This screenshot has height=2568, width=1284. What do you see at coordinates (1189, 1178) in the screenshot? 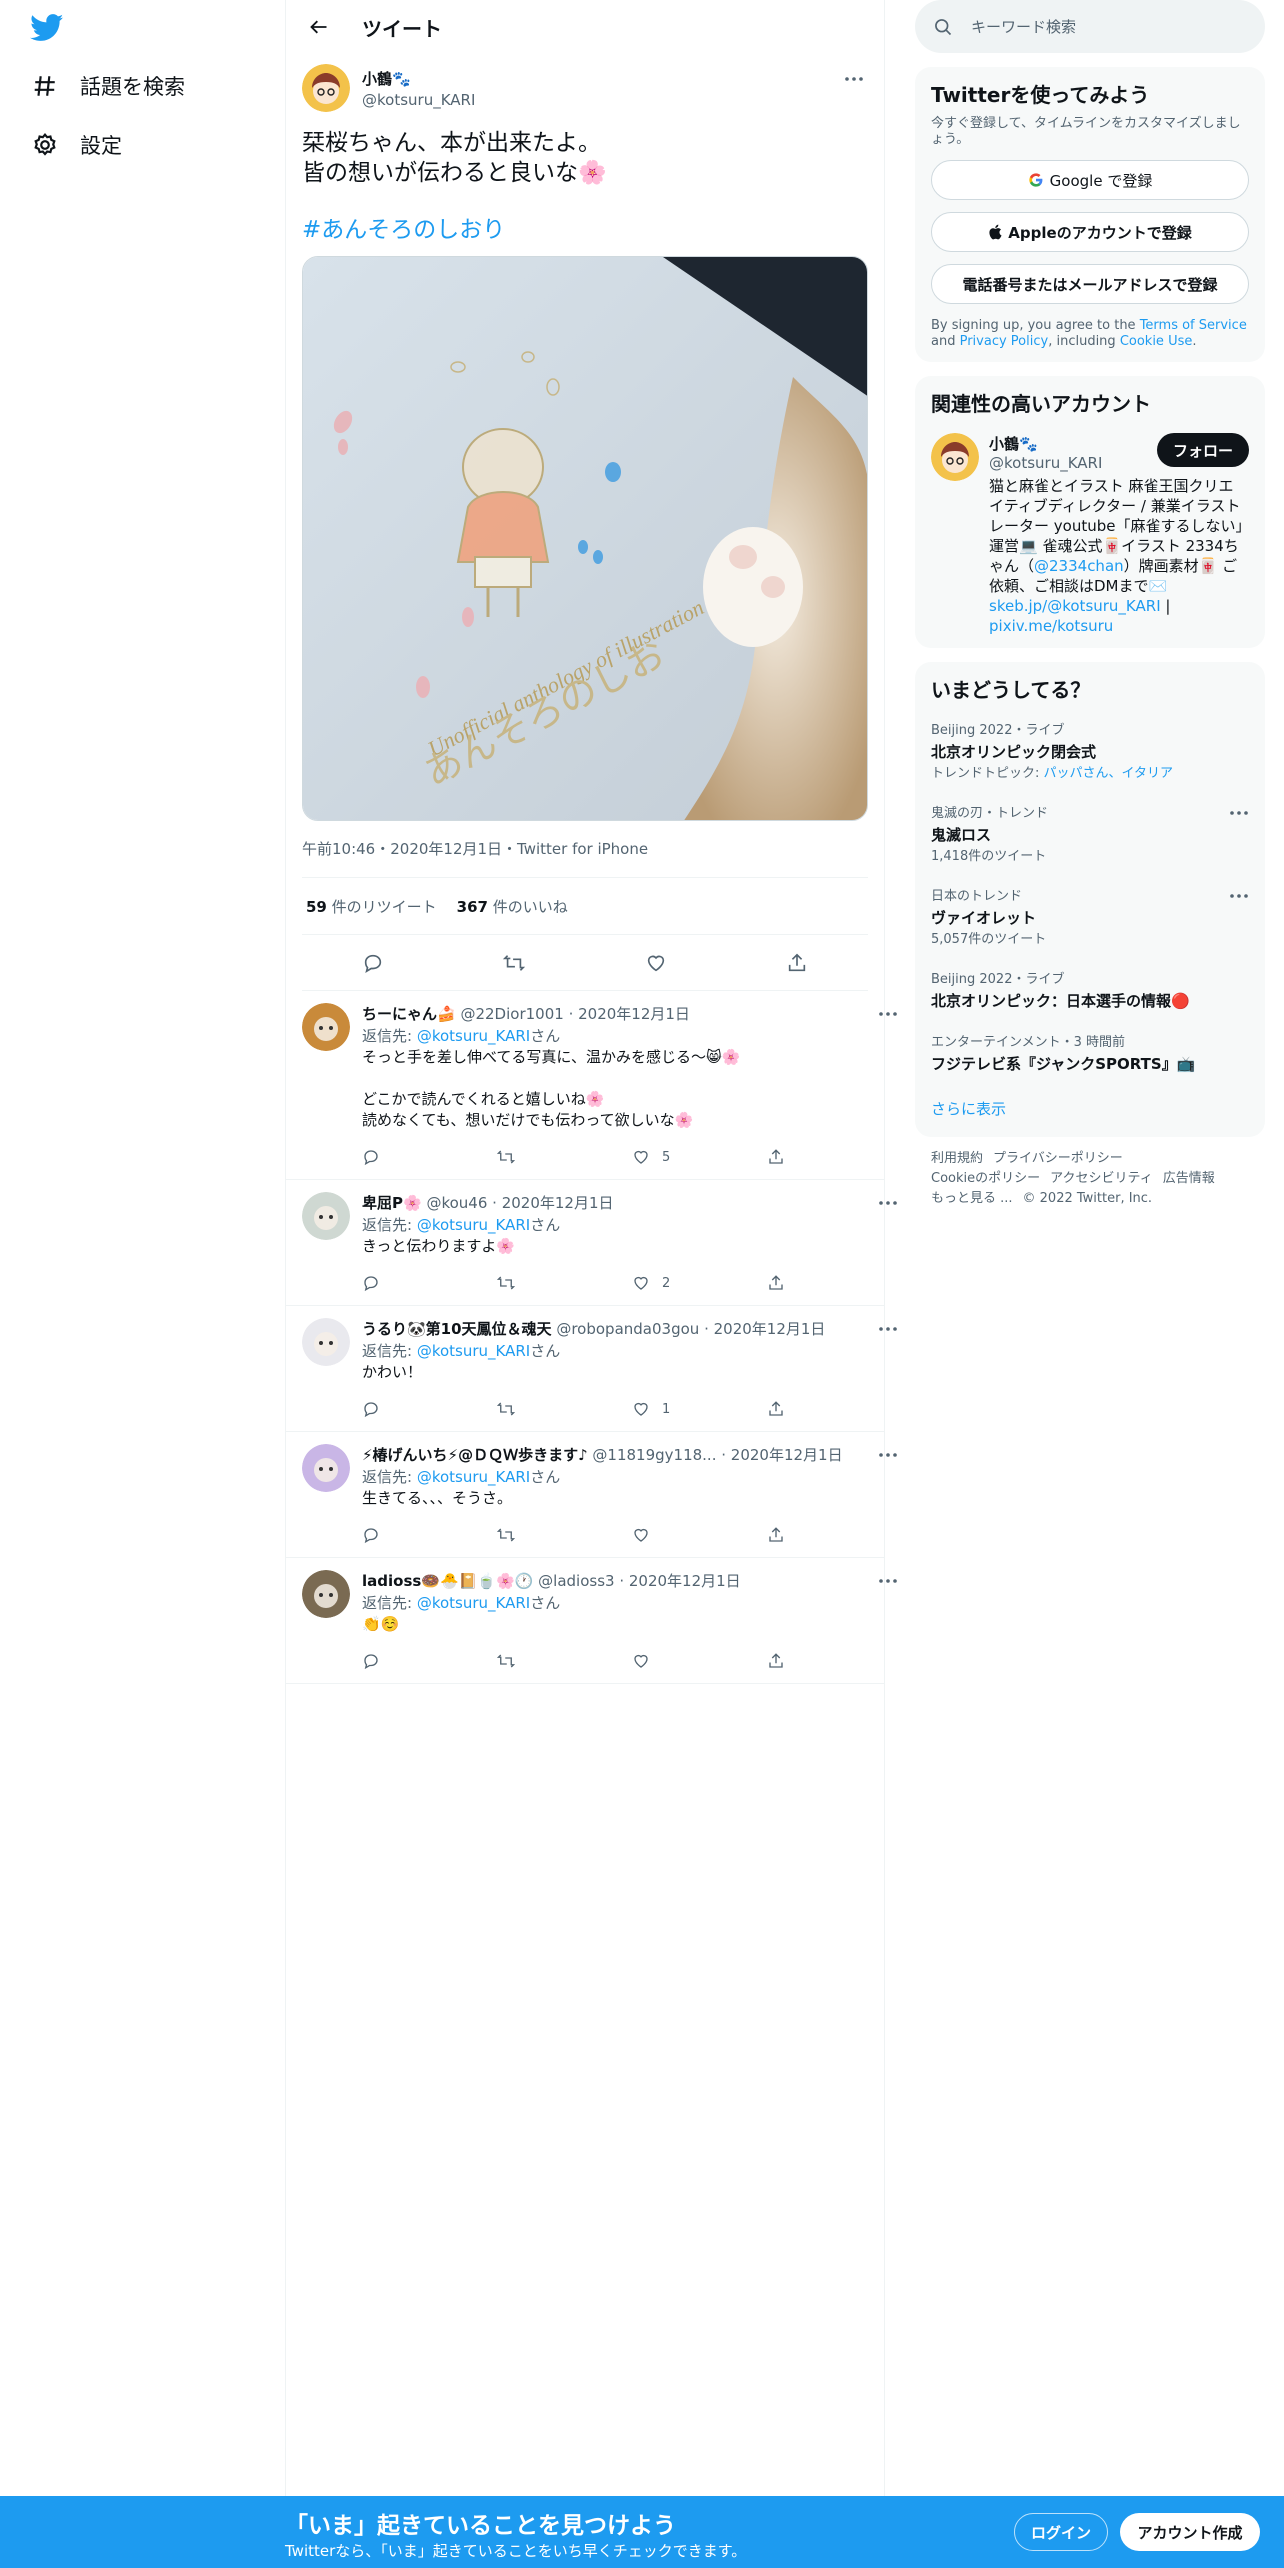
I see `footer-ads-link: 広告情報` at bounding box center [1189, 1178].